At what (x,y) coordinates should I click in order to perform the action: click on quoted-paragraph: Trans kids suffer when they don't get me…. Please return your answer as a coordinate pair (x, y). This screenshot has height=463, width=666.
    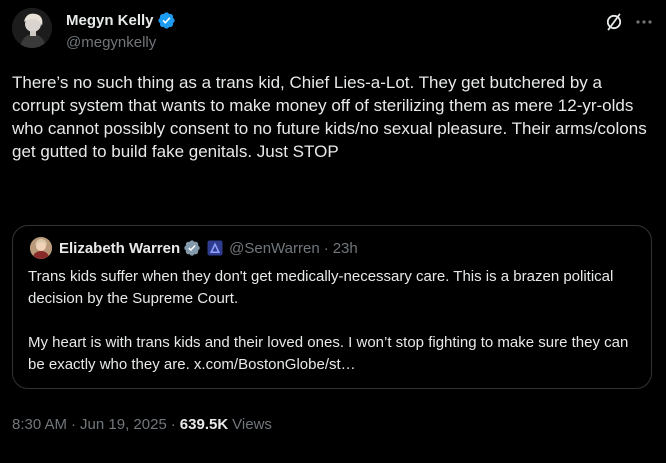
    Looking at the image, I should click on (321, 287).